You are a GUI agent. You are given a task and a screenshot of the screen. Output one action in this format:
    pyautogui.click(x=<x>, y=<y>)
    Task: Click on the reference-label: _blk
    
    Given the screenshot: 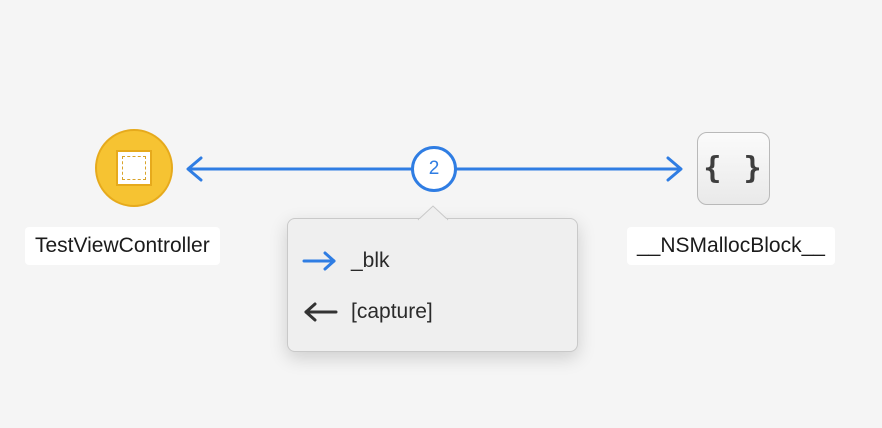 What is the action you would take?
    pyautogui.click(x=370, y=260)
    